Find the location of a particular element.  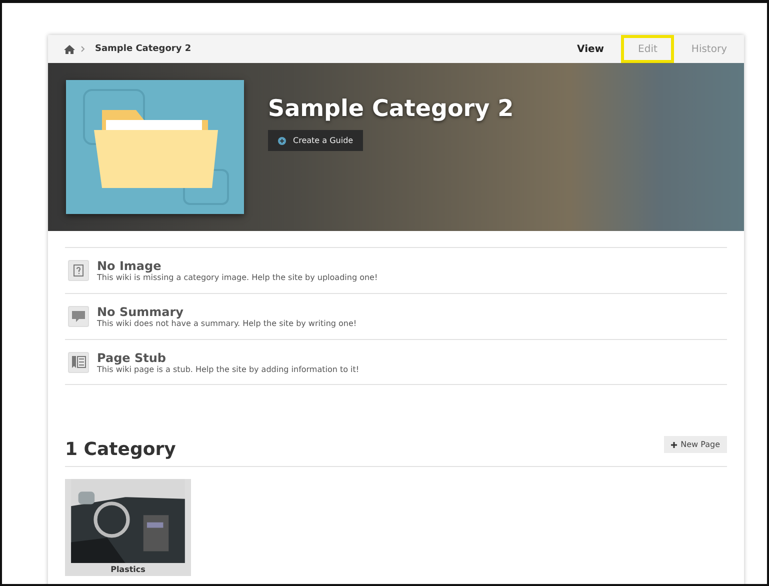

notice-text: This wiki page is a stub. Help the site by adding information to it! is located at coordinates (228, 369).